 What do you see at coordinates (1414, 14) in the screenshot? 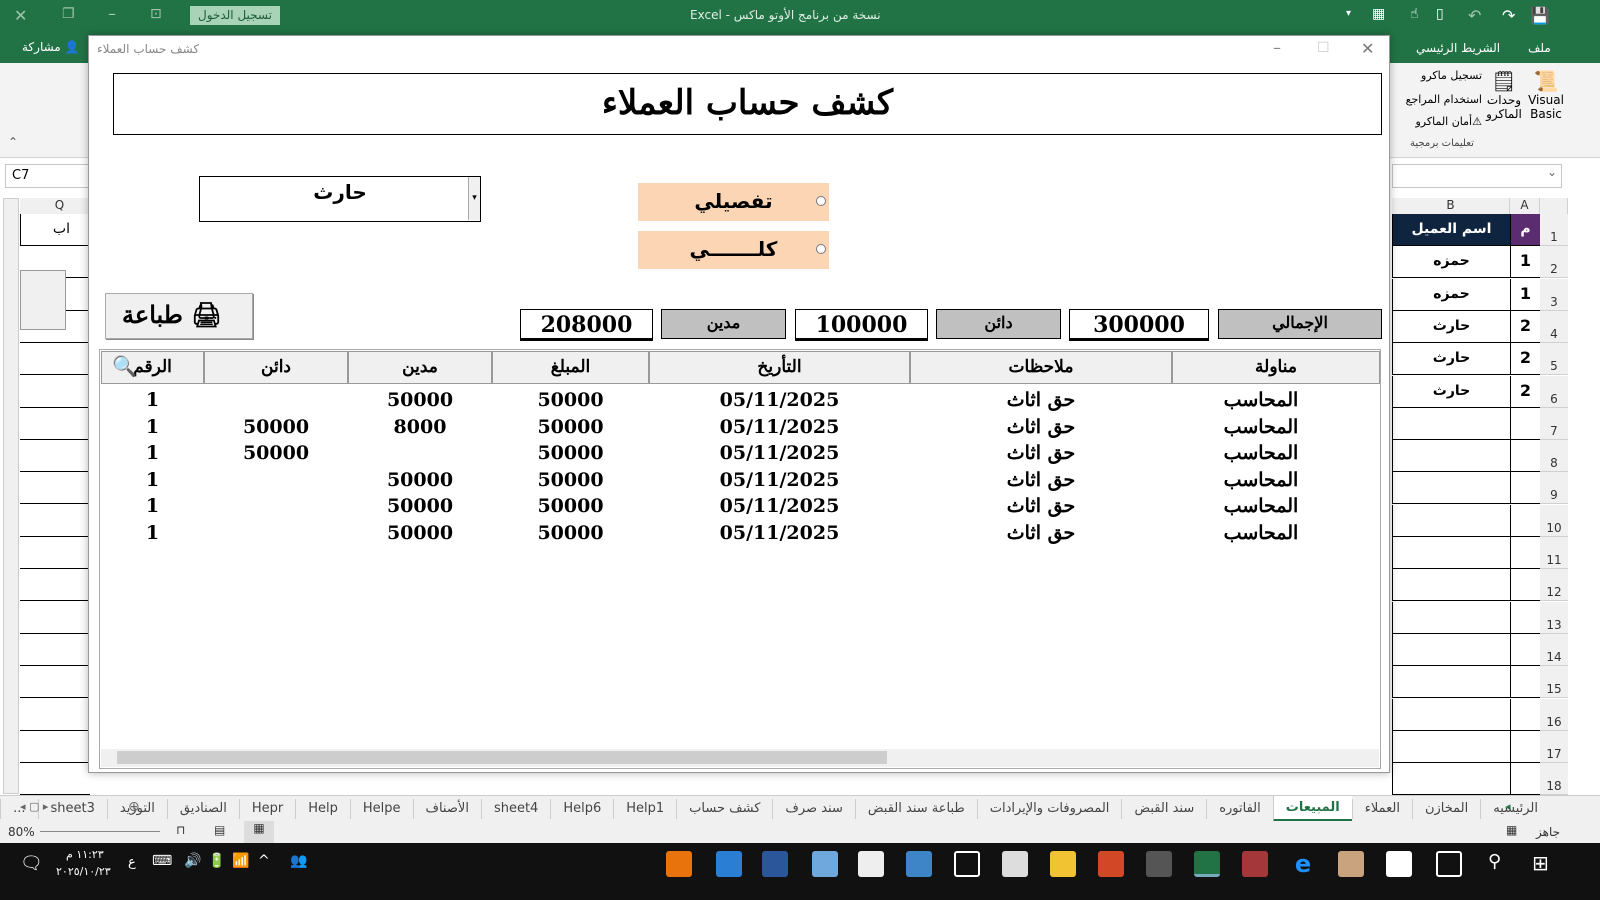
I see `touch-mode-icon: ☝` at bounding box center [1414, 14].